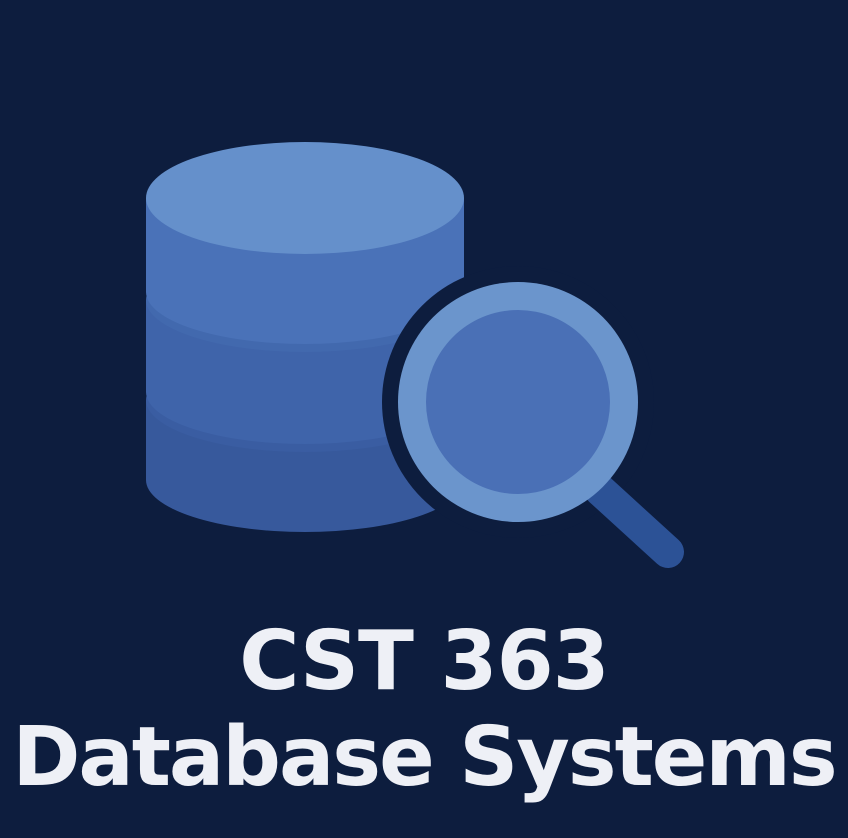 The height and width of the screenshot is (838, 848). I want to click on course-code-title: CST 363, so click(424, 661).